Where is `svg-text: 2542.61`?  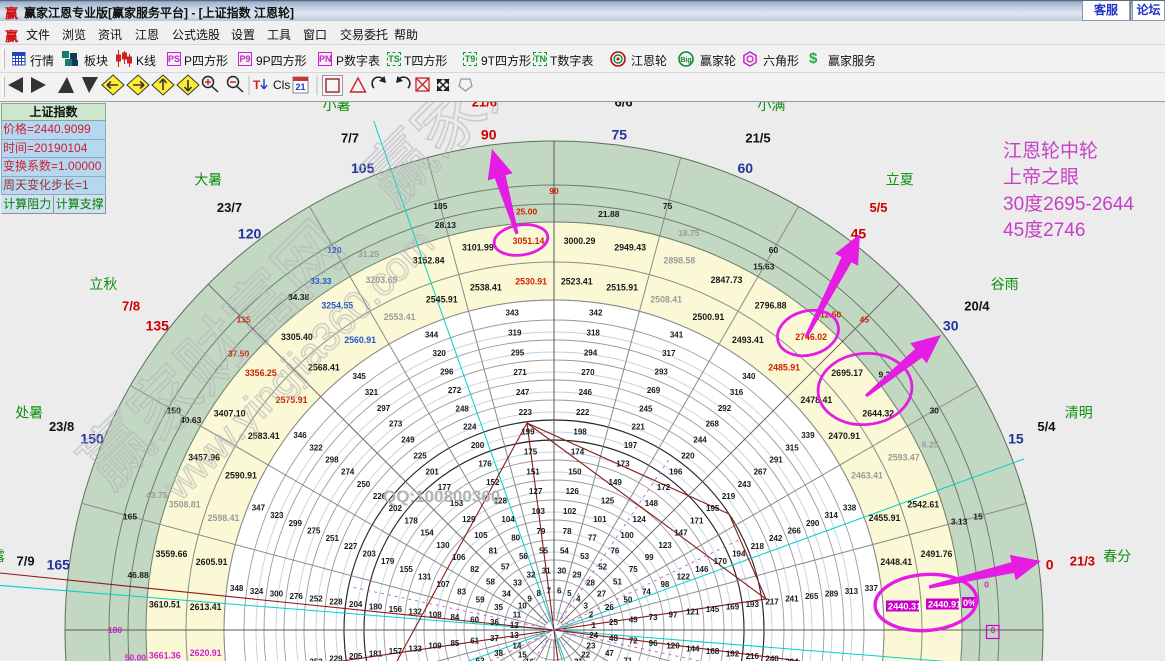 svg-text: 2542.61 is located at coordinates (923, 505).